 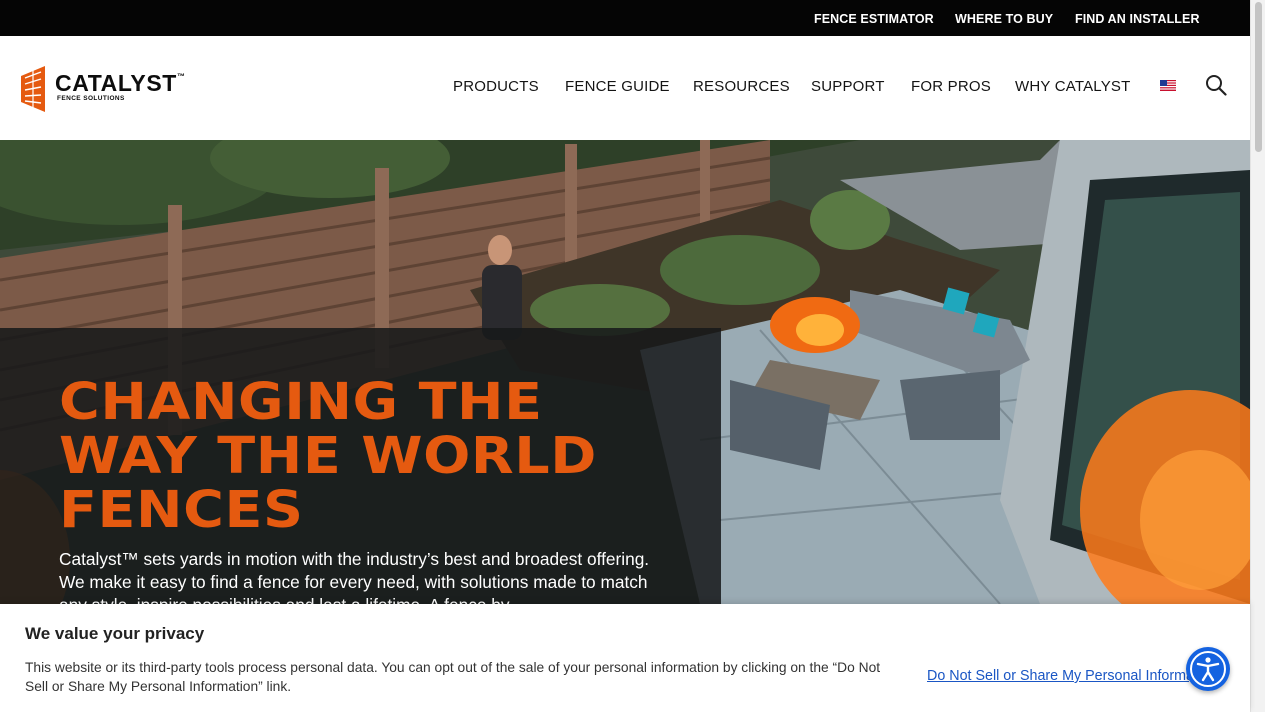 I want to click on hero-title-line-2: WAY THE WORLD, so click(x=328, y=456).